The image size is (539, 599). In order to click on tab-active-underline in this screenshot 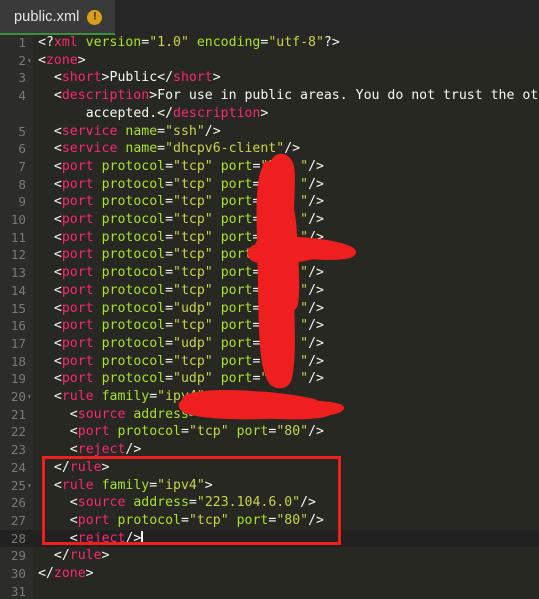, I will do `click(57, 34)`.